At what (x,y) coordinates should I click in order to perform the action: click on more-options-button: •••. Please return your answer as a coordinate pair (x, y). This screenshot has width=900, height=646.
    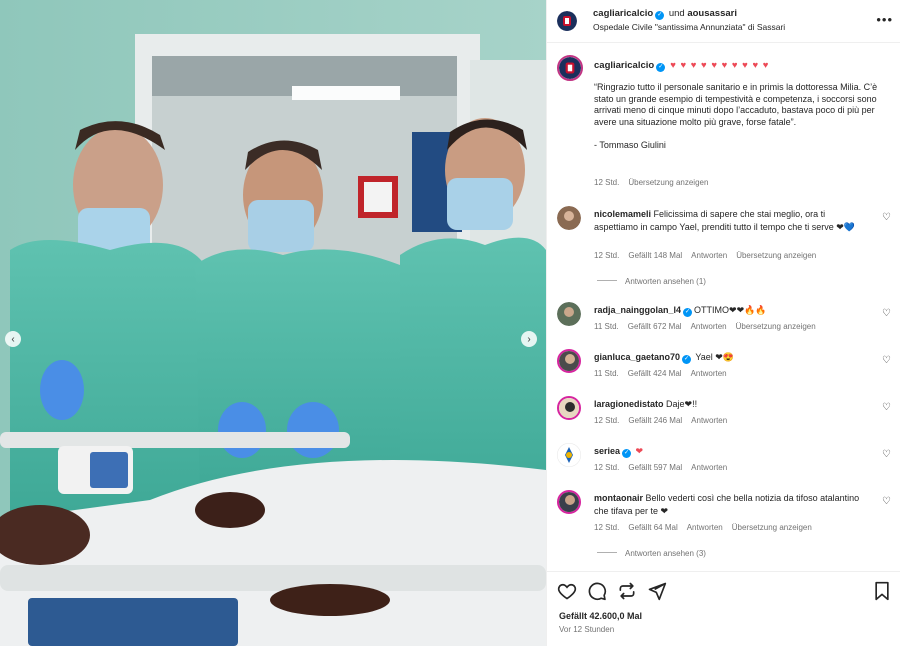
    Looking at the image, I should click on (884, 19).